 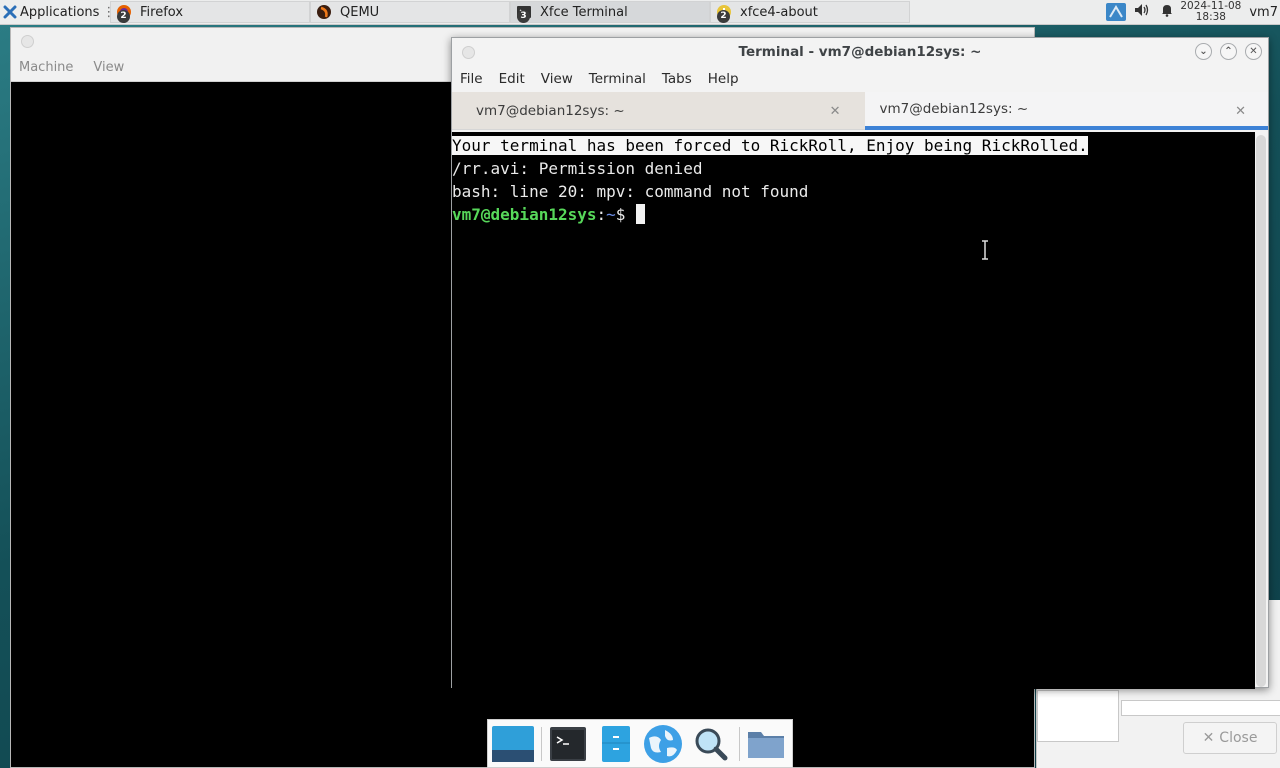 What do you see at coordinates (641, 214) in the screenshot?
I see `text-cursor` at bounding box center [641, 214].